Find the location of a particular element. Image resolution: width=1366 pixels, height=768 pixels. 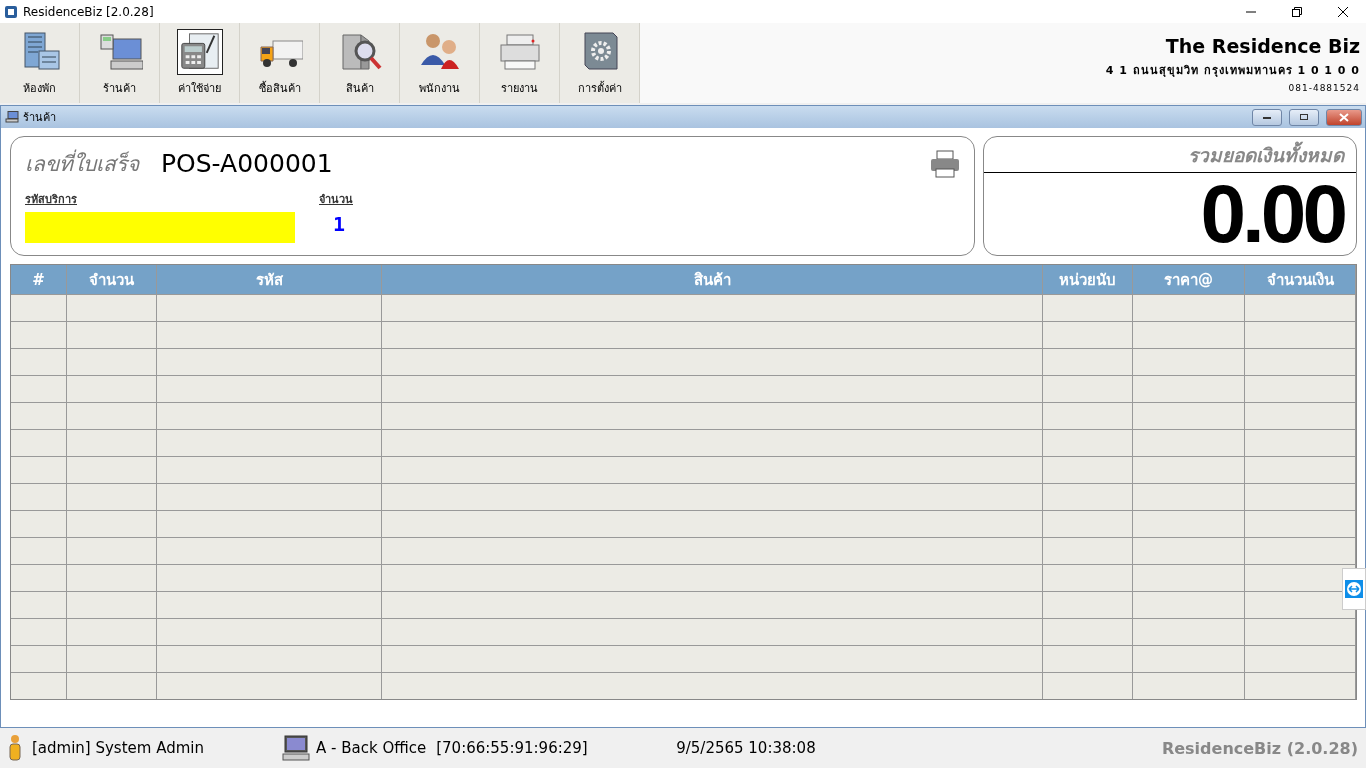

minimize-icon is located at coordinates (1267, 117).